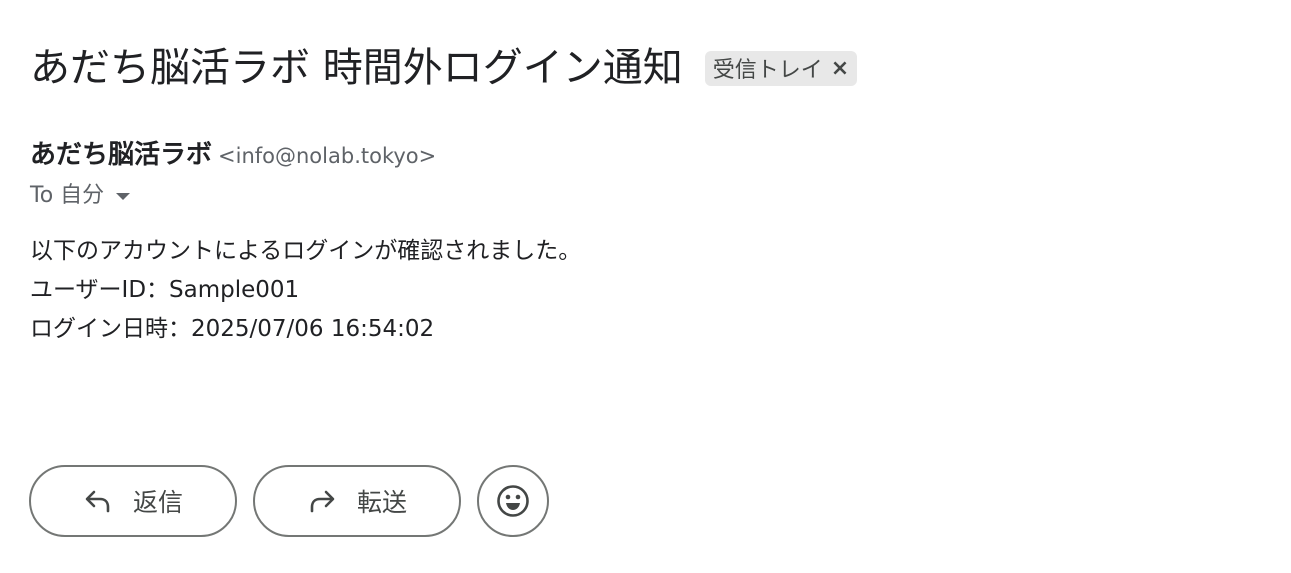 Image resolution: width=1291 pixels, height=573 pixels. What do you see at coordinates (121, 155) in the screenshot?
I see `sender-name: あだち脳活ラボ` at bounding box center [121, 155].